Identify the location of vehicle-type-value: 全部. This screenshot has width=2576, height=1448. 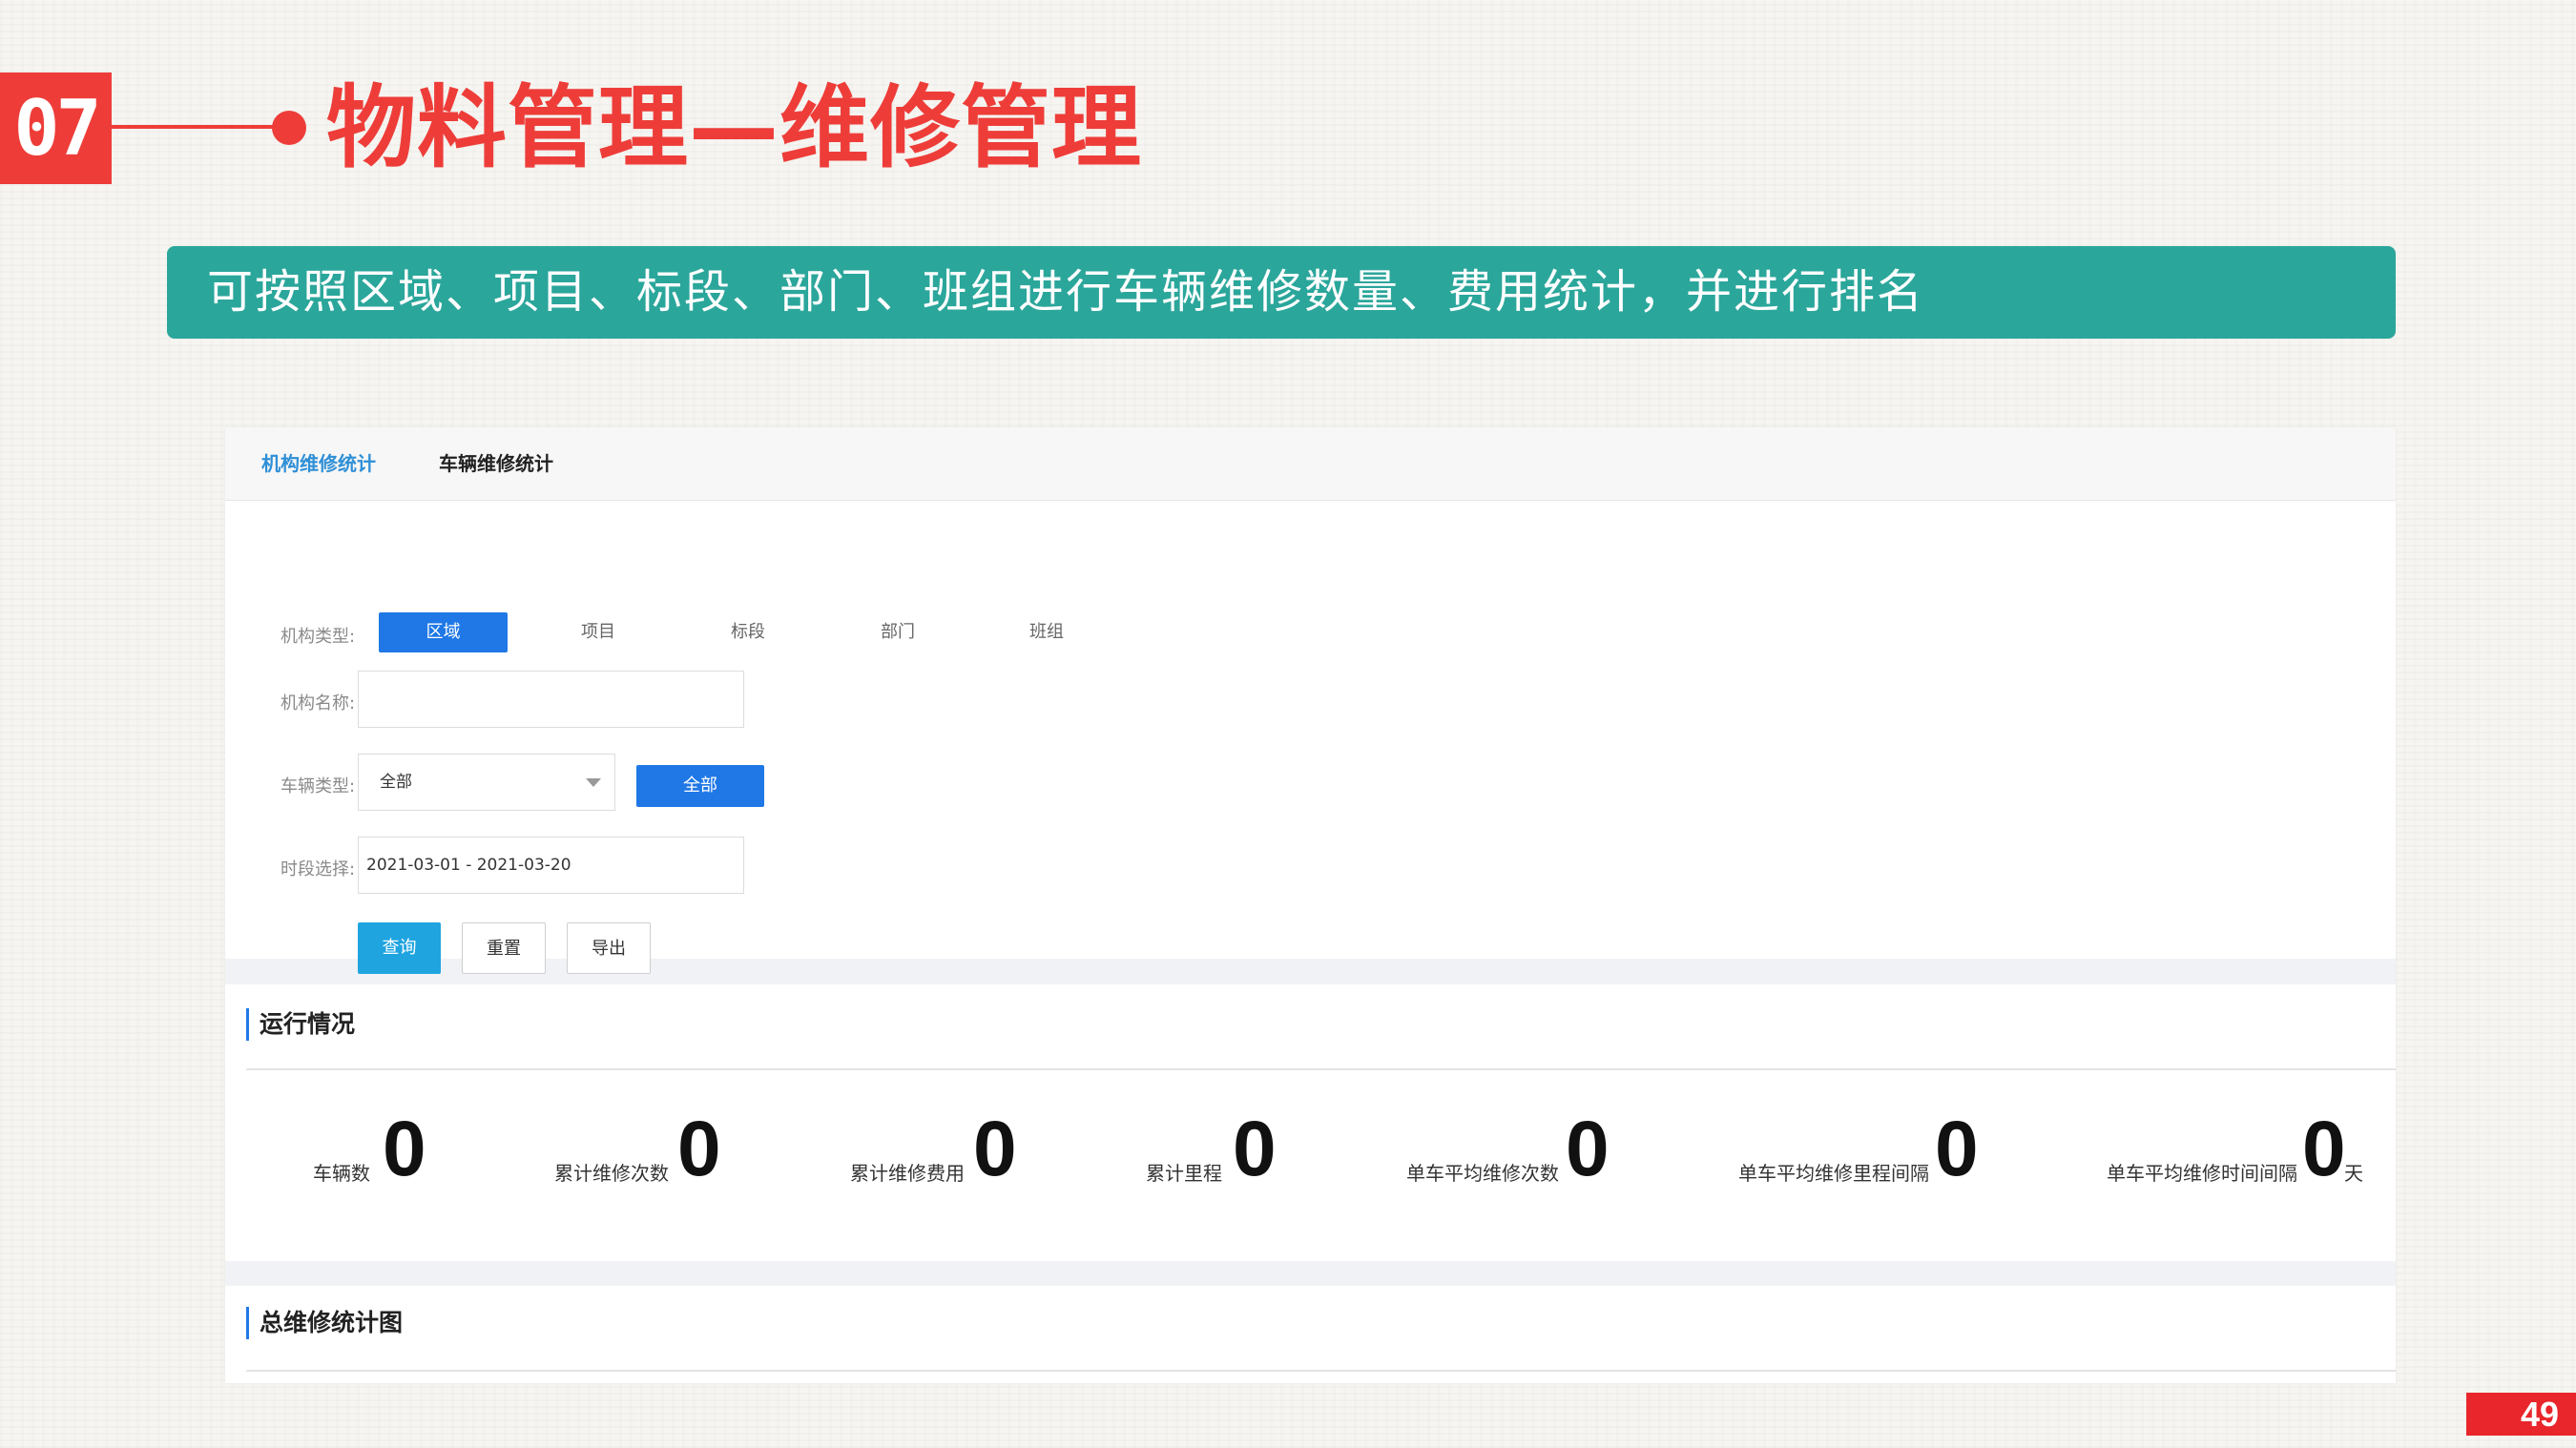
(396, 782).